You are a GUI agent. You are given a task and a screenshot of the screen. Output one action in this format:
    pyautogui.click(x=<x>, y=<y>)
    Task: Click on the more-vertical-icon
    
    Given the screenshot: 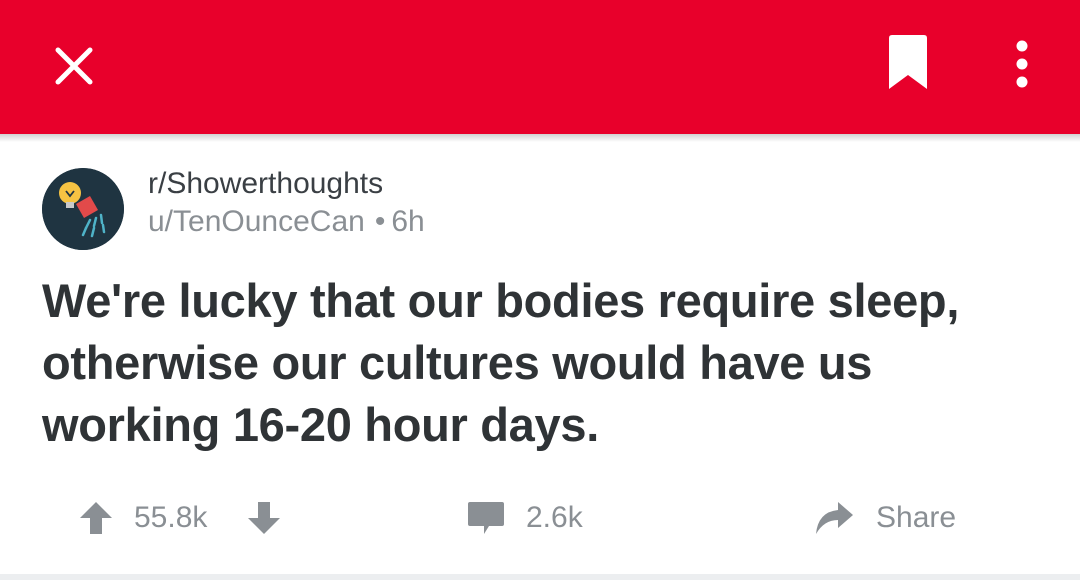 What is the action you would take?
    pyautogui.click(x=1022, y=64)
    